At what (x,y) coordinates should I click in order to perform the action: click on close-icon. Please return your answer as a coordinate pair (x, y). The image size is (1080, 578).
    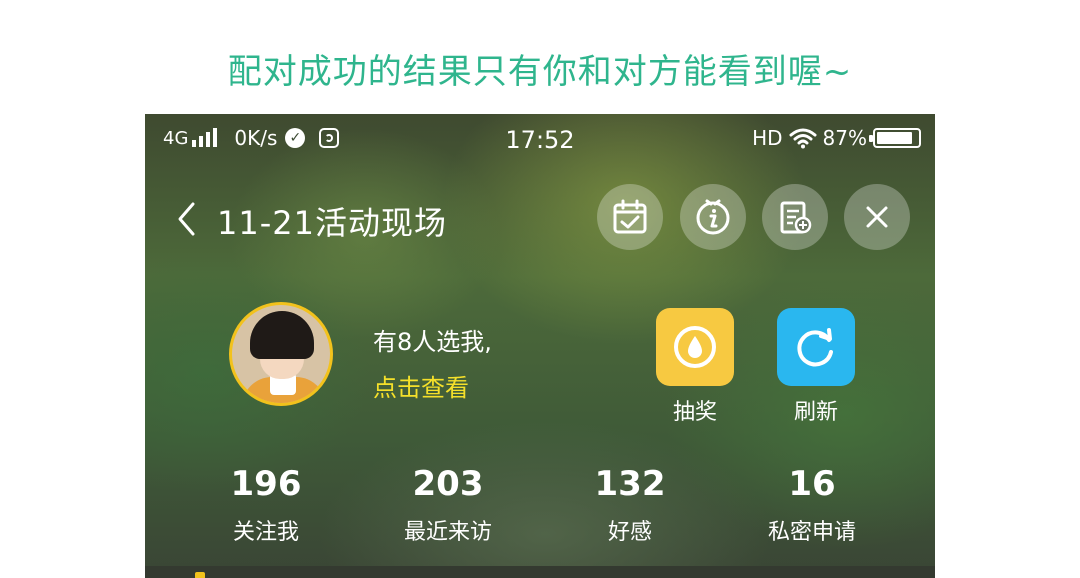
    Looking at the image, I should click on (877, 217).